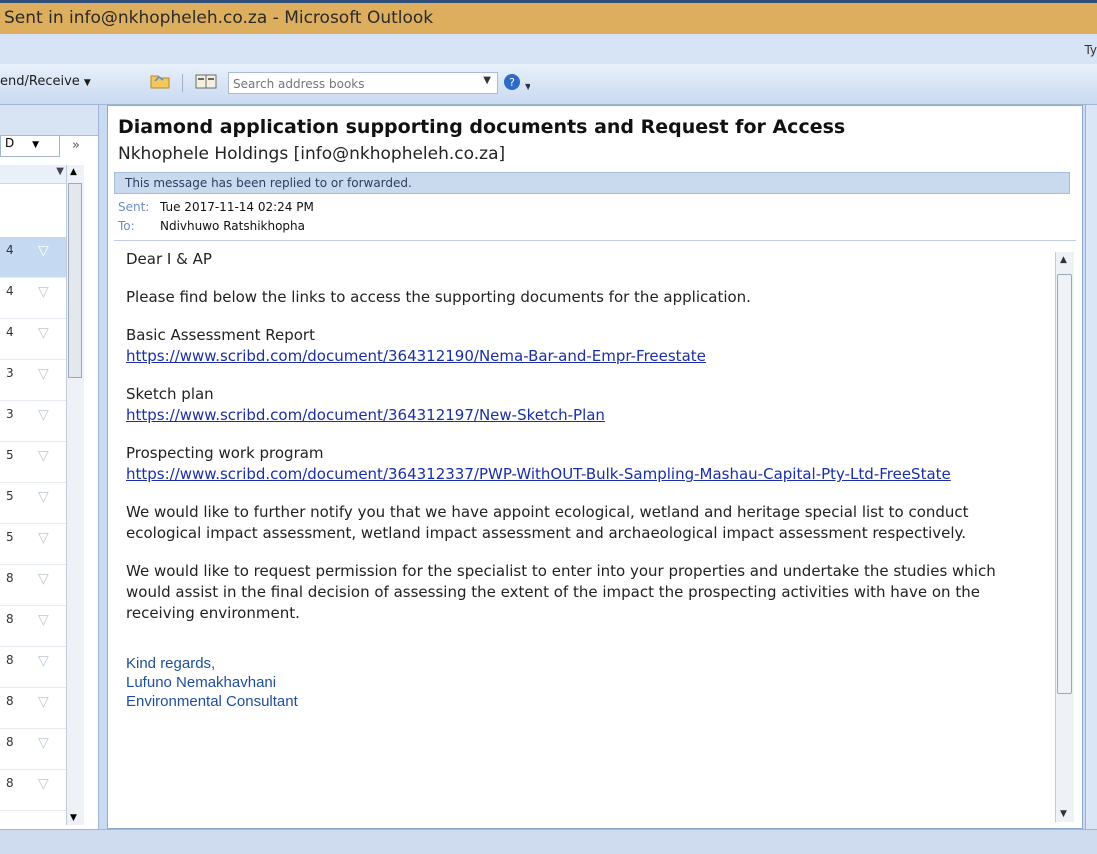 Image resolution: width=1097 pixels, height=854 pixels. What do you see at coordinates (49, 120) in the screenshot?
I see `message-list-header` at bounding box center [49, 120].